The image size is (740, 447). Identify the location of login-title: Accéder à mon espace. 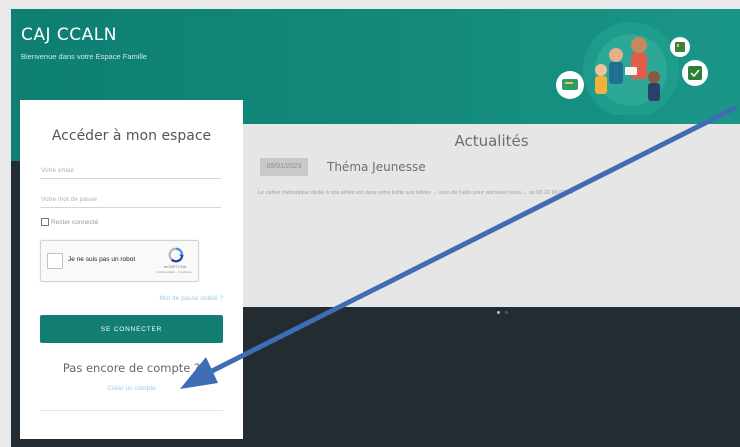
(131, 136).